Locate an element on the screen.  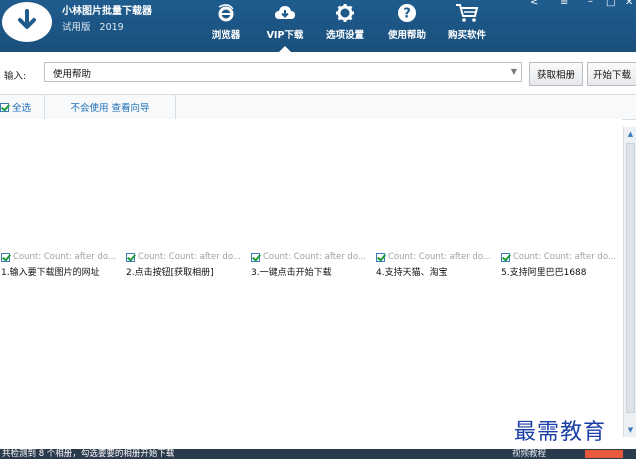
scroll-up-icon: ▲ is located at coordinates (630, 134).